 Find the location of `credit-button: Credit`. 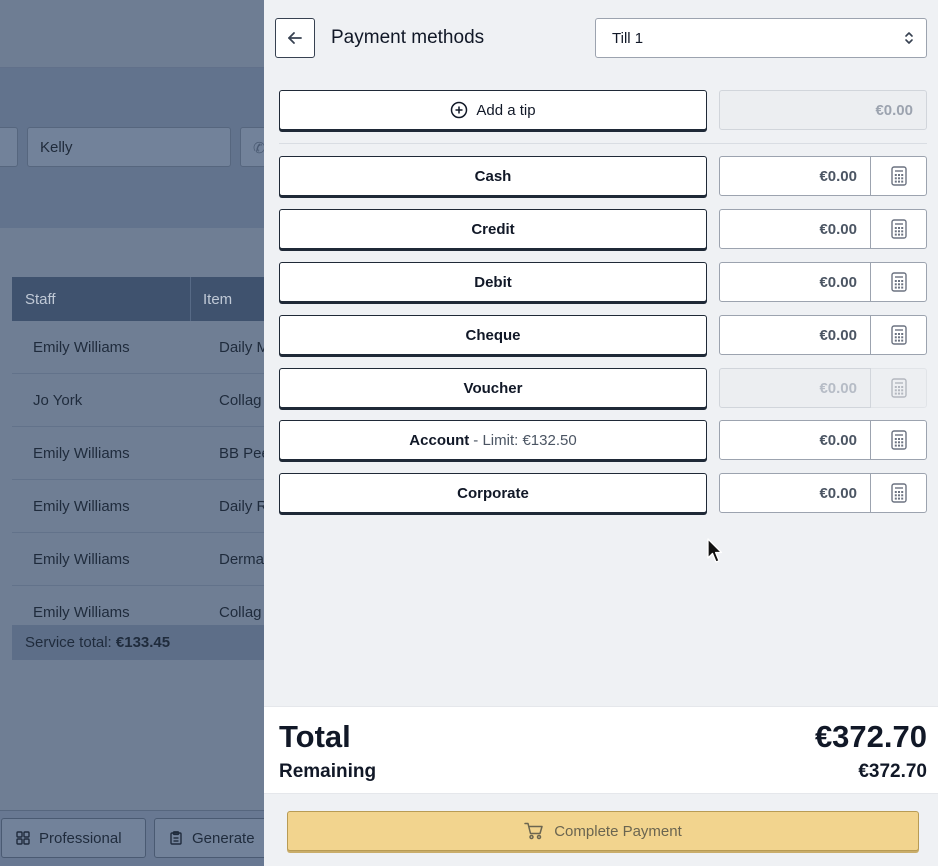

credit-button: Credit is located at coordinates (493, 229).